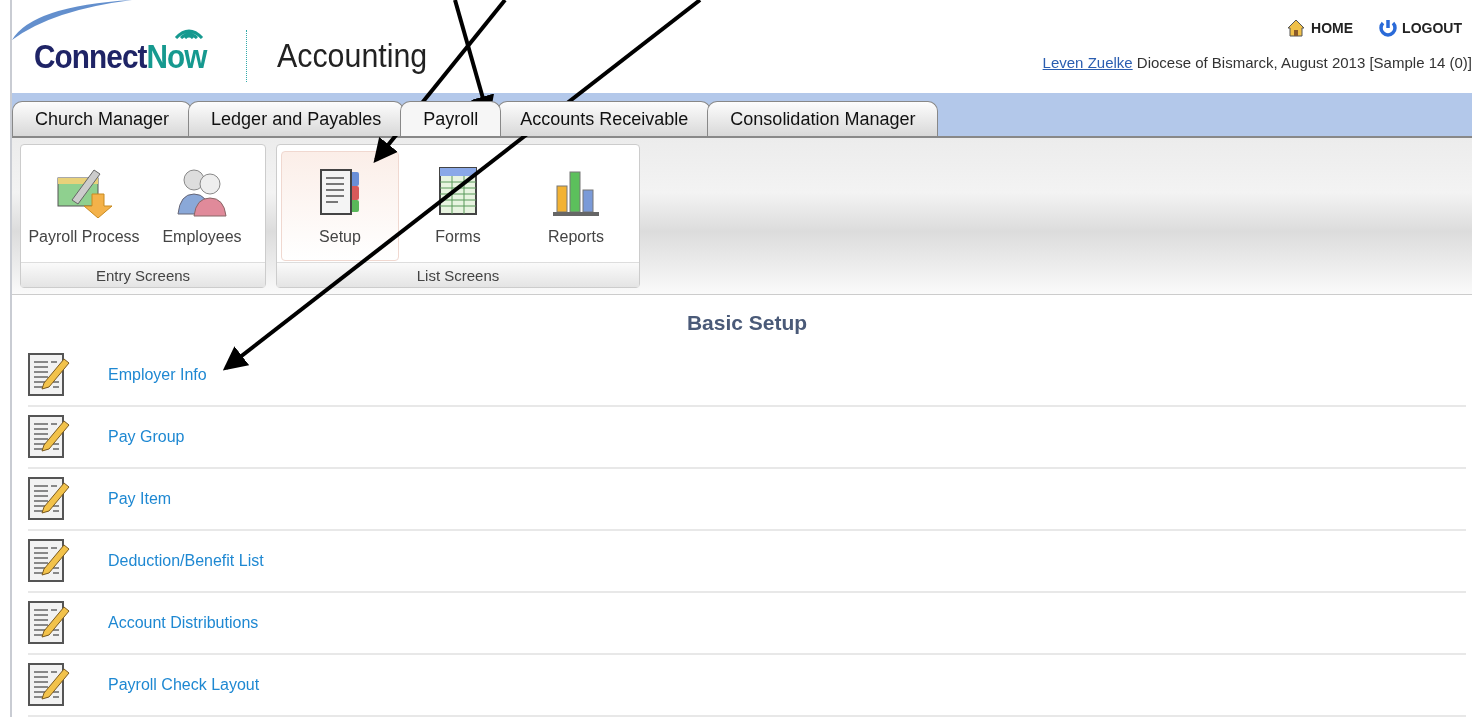  Describe the element at coordinates (576, 206) in the screenshot. I see `ribbon-button: Reports` at that location.